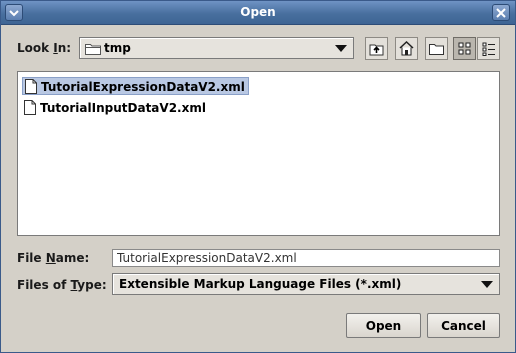 This screenshot has height=353, width=516. What do you see at coordinates (123, 107) in the screenshot?
I see `file-name-text: TutorialInputDataV2.xml` at bounding box center [123, 107].